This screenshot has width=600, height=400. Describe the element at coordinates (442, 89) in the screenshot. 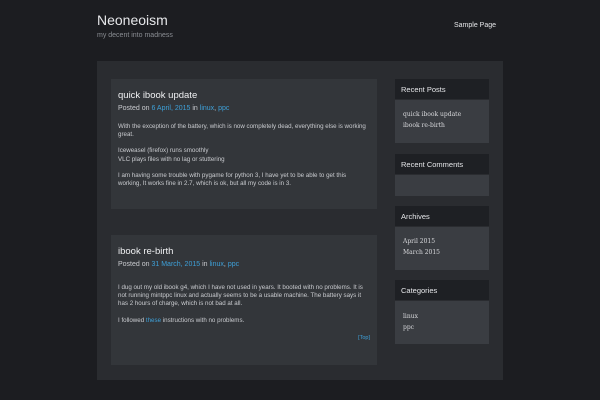

I see `widget-recent-posts-header: Recent Posts` at that location.